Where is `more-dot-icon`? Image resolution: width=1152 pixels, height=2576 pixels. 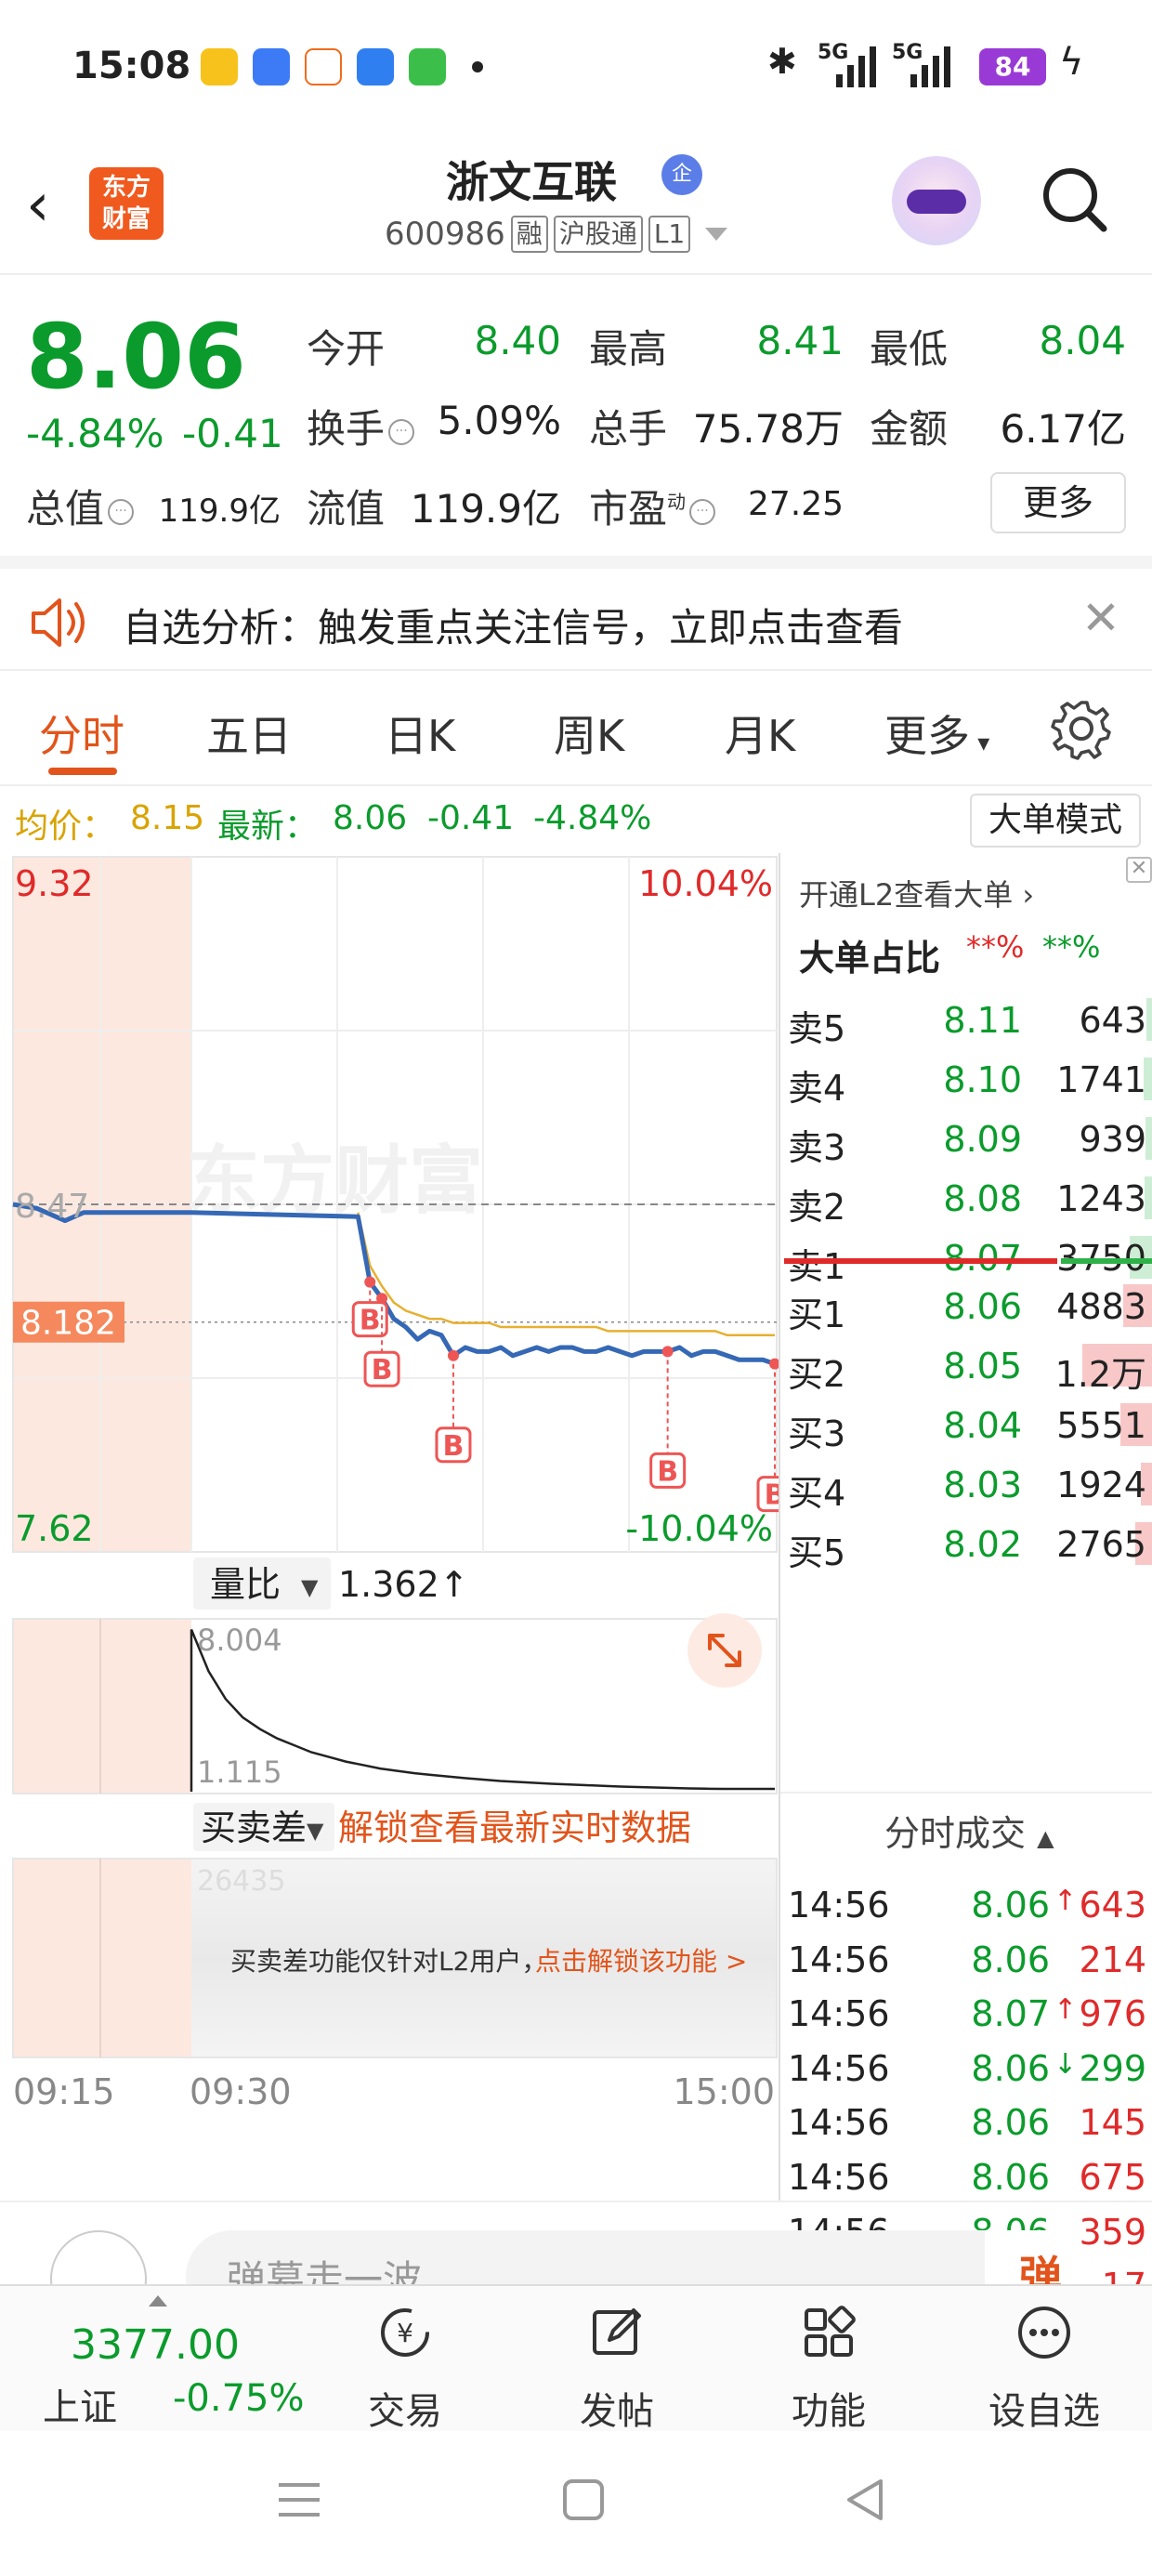
more-dot-icon is located at coordinates (478, 66).